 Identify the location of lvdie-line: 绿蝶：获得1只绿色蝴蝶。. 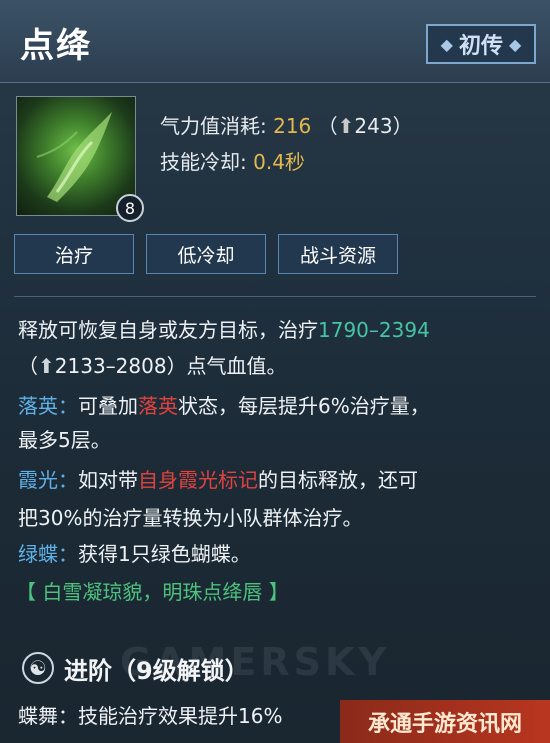
(134, 554).